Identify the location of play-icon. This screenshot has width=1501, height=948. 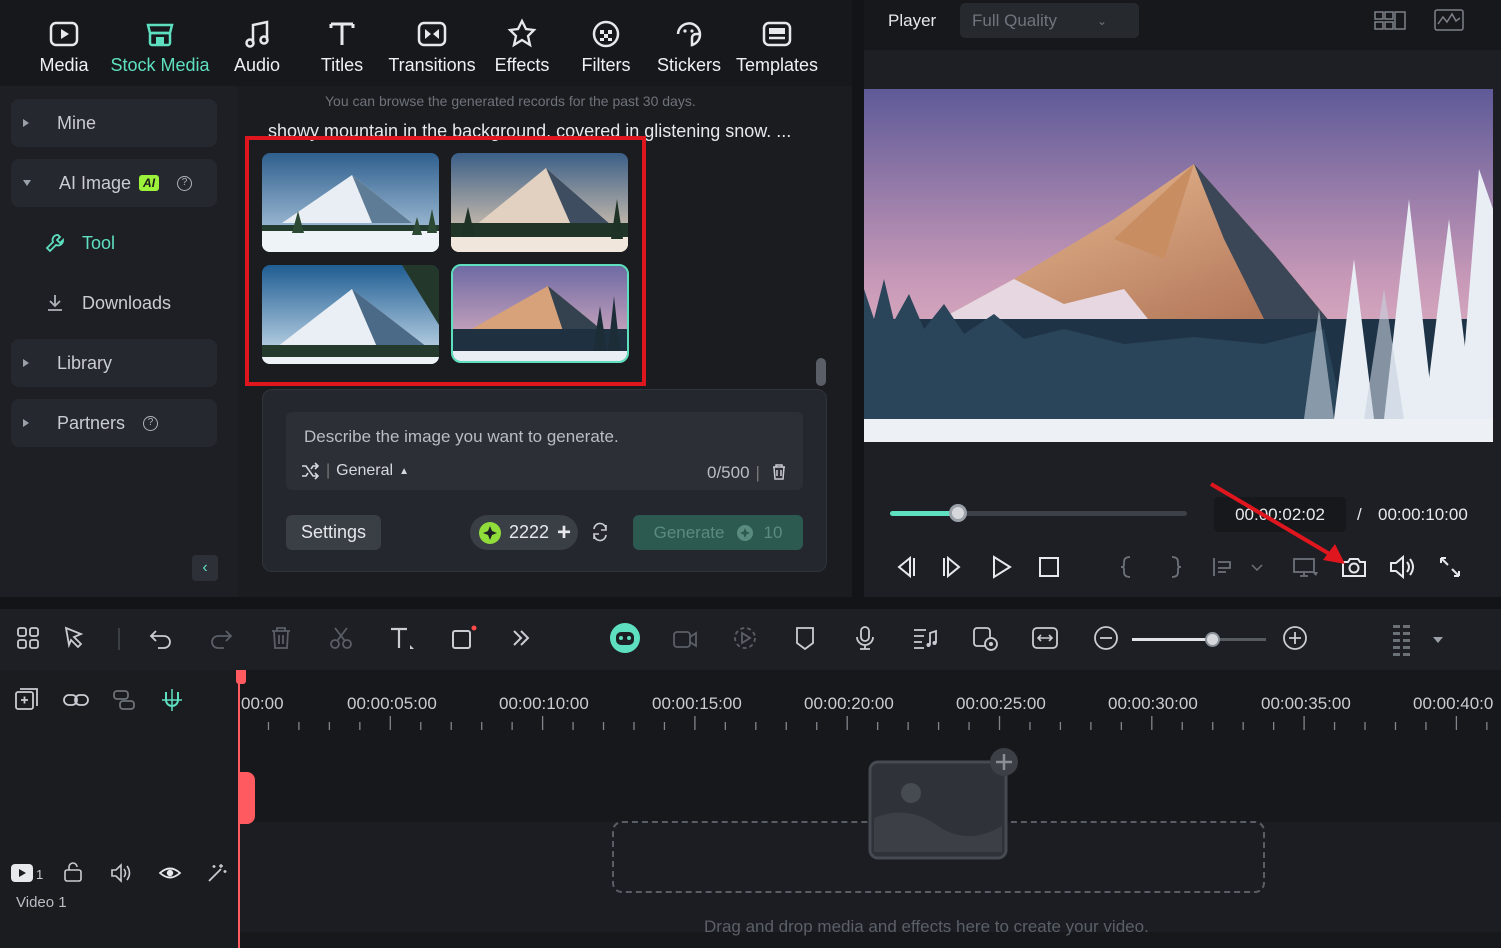
(1001, 567).